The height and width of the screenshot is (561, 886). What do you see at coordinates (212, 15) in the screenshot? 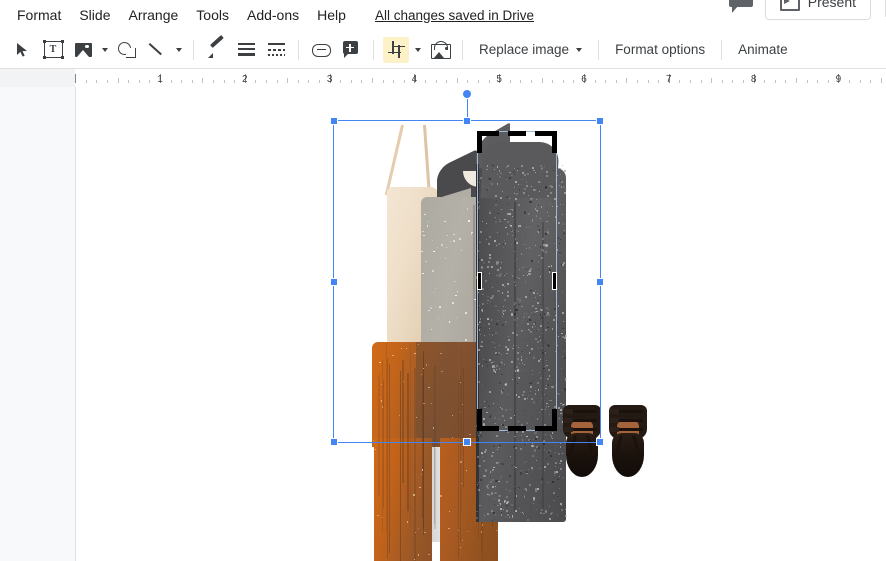
I see `menu-tools: Tools` at bounding box center [212, 15].